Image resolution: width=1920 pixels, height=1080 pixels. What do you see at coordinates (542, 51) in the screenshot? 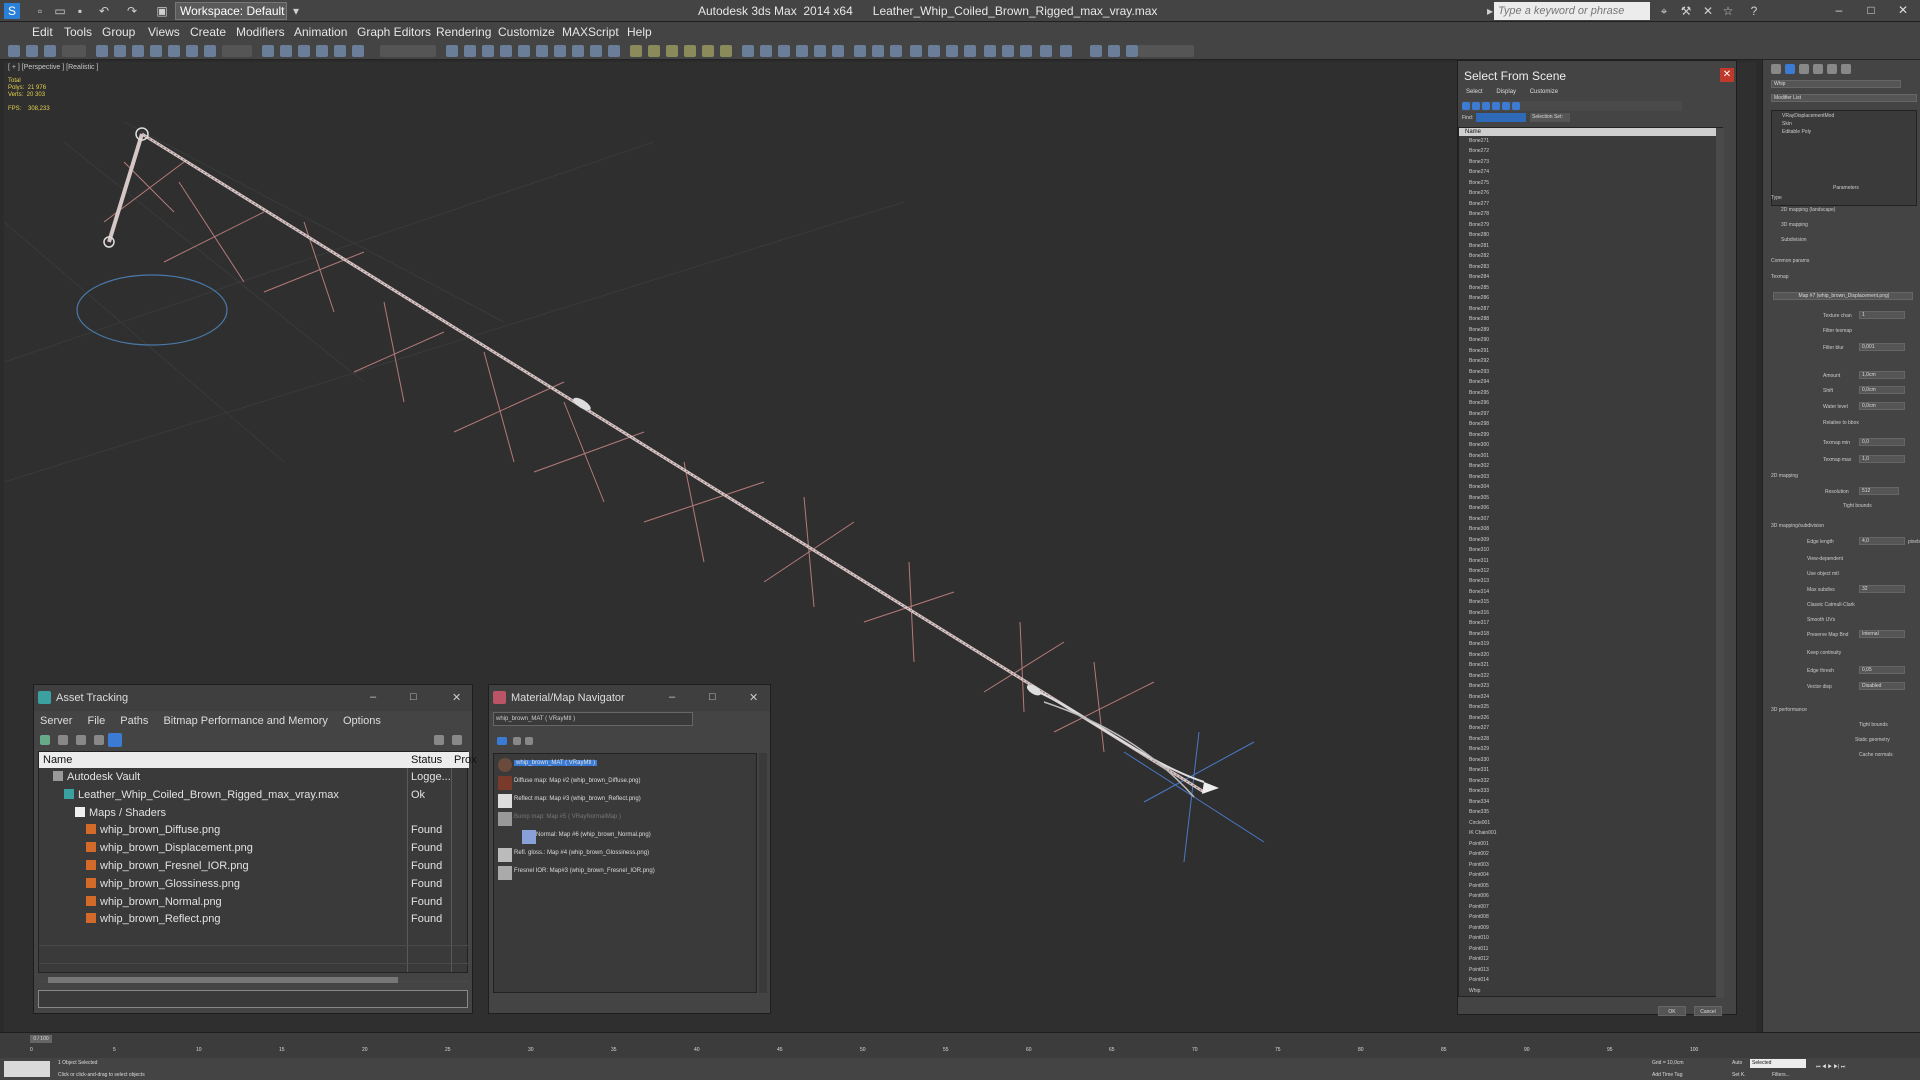
I see `schematic-view-icon` at bounding box center [542, 51].